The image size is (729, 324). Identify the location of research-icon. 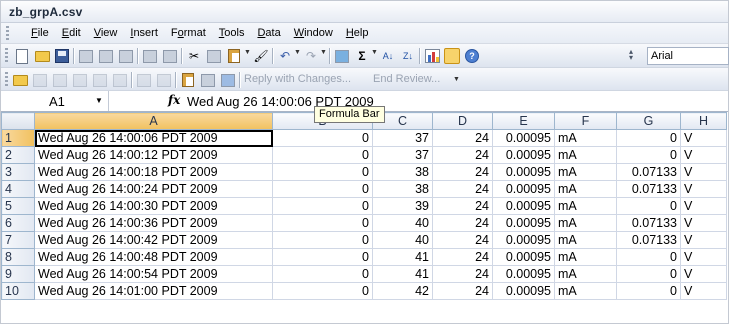
(170, 56).